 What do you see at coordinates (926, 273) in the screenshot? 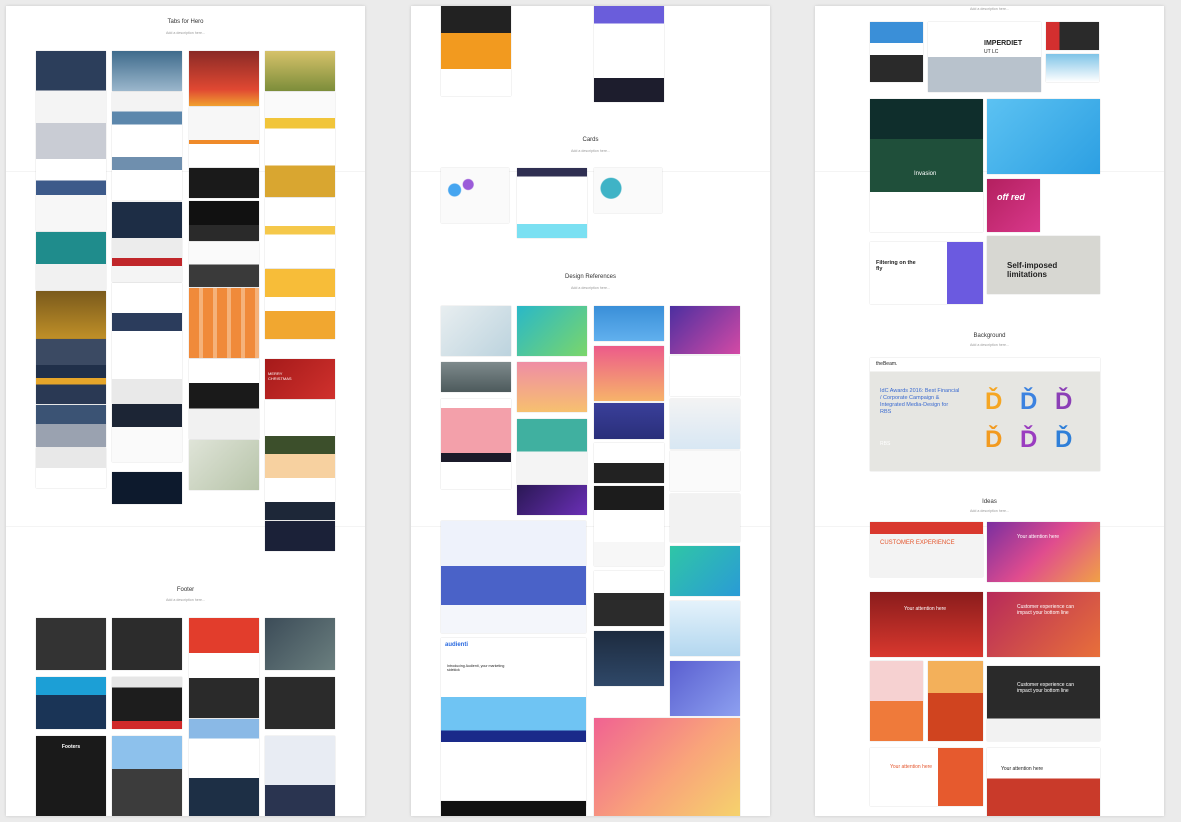
I see `filtering-thumb: Filtering on the fly` at bounding box center [926, 273].